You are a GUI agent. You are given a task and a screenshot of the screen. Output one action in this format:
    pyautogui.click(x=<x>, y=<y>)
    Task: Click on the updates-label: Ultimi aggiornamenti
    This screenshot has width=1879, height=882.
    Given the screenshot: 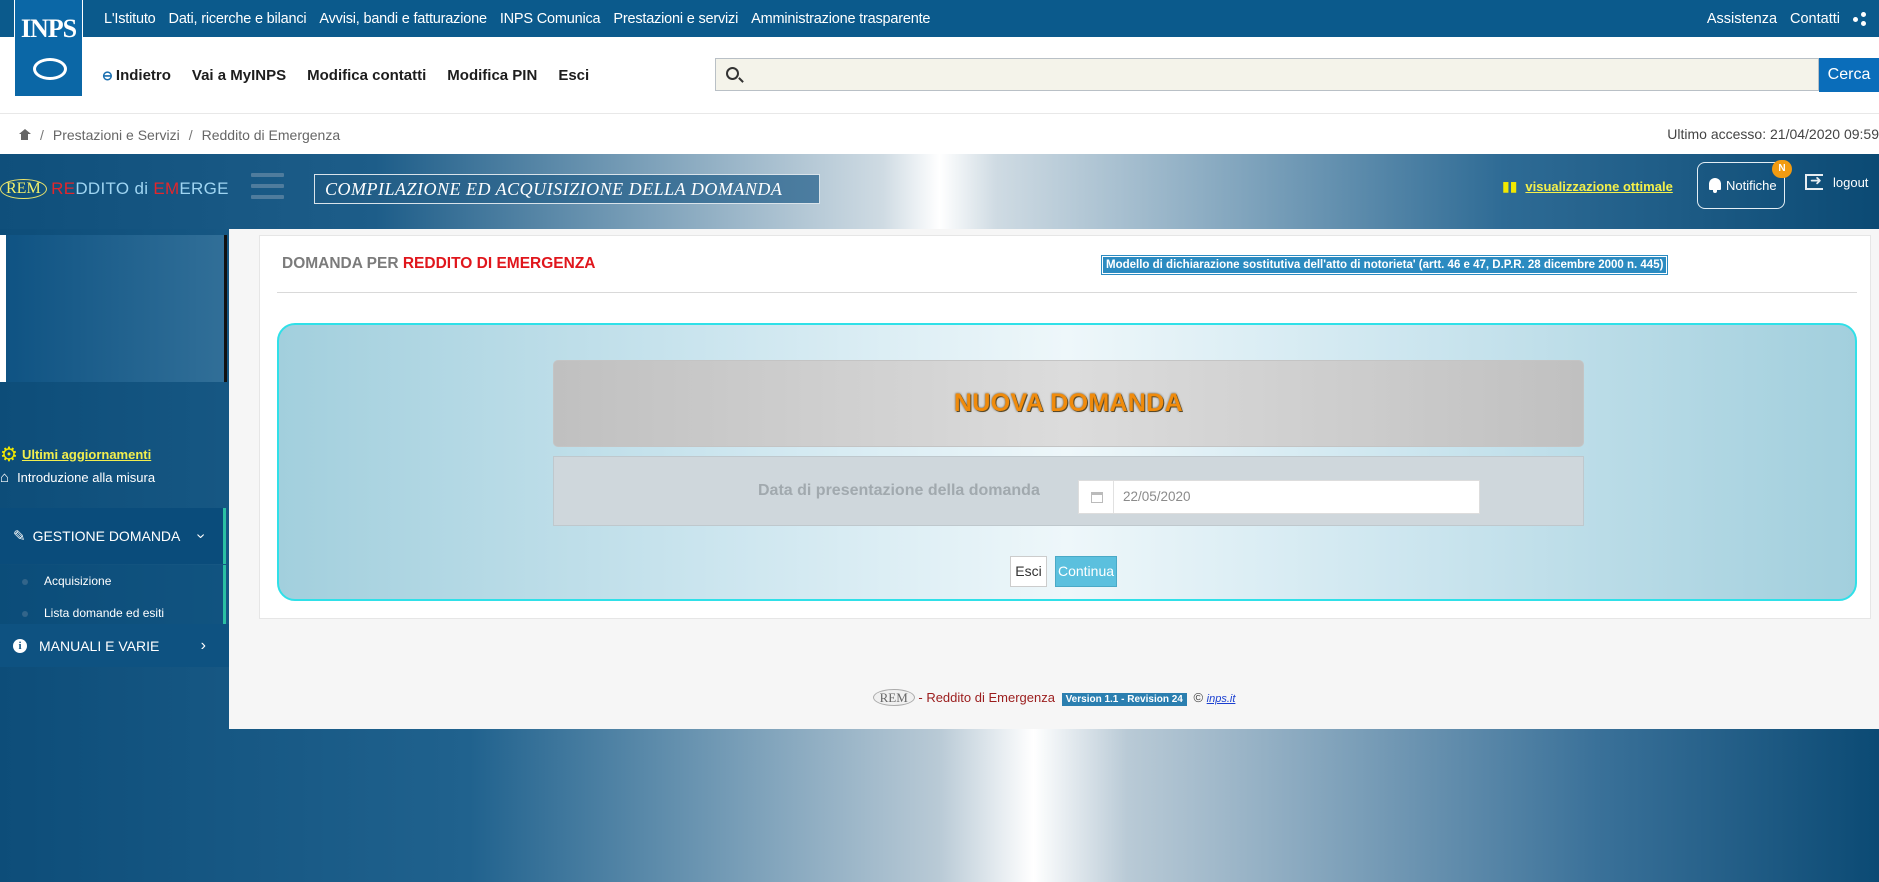 What is the action you would take?
    pyautogui.click(x=86, y=454)
    